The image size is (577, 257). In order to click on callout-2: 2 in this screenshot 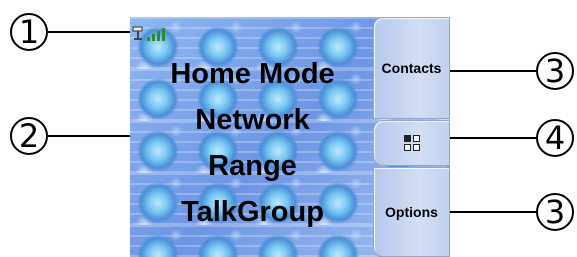, I will do `click(29, 136)`.